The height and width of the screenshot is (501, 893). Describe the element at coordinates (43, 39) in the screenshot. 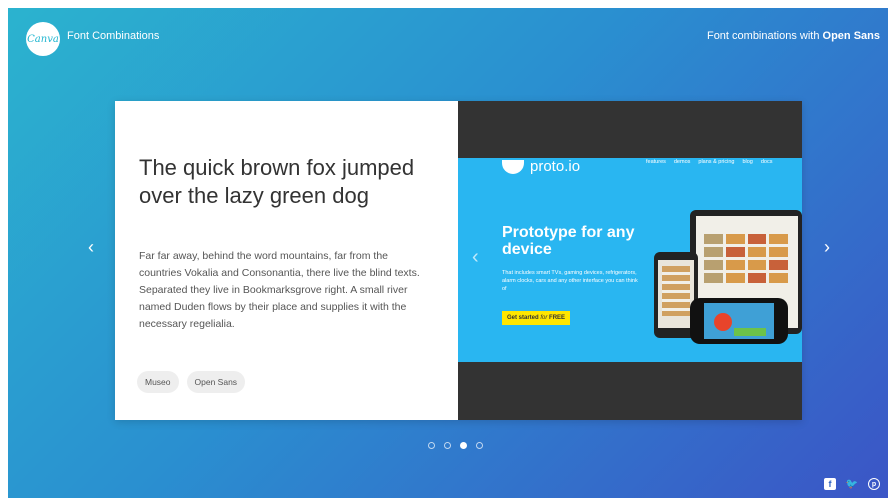

I see `canva-logo: Canva` at that location.